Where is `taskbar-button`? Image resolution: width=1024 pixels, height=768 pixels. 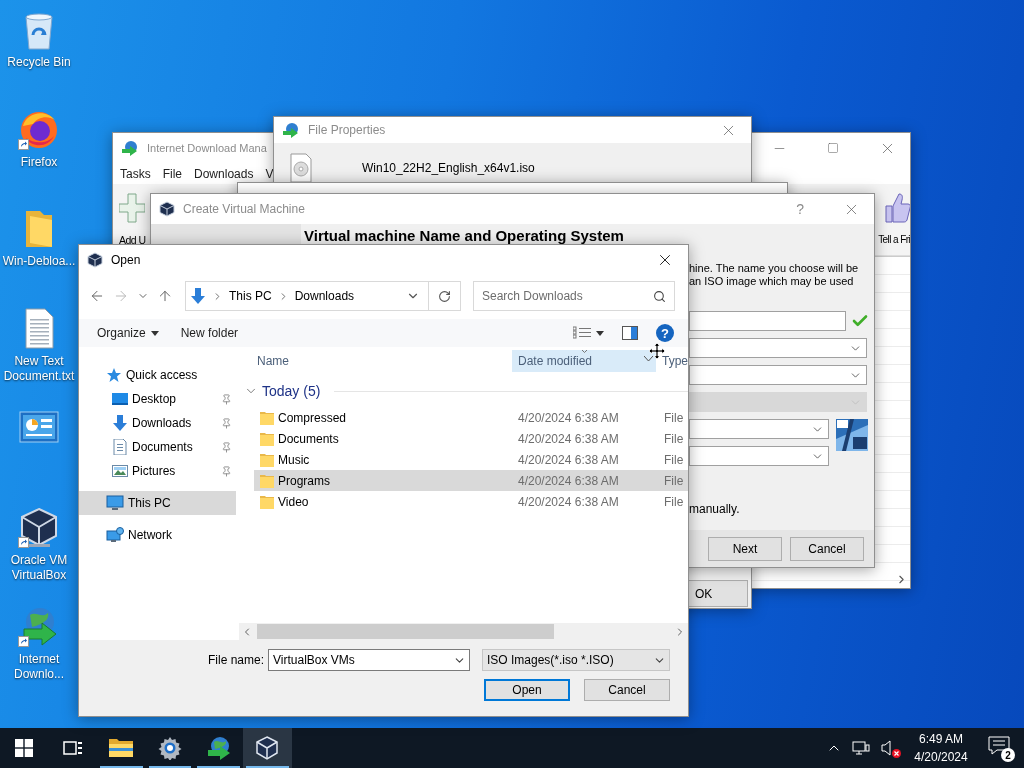 taskbar-button is located at coordinates (267, 748).